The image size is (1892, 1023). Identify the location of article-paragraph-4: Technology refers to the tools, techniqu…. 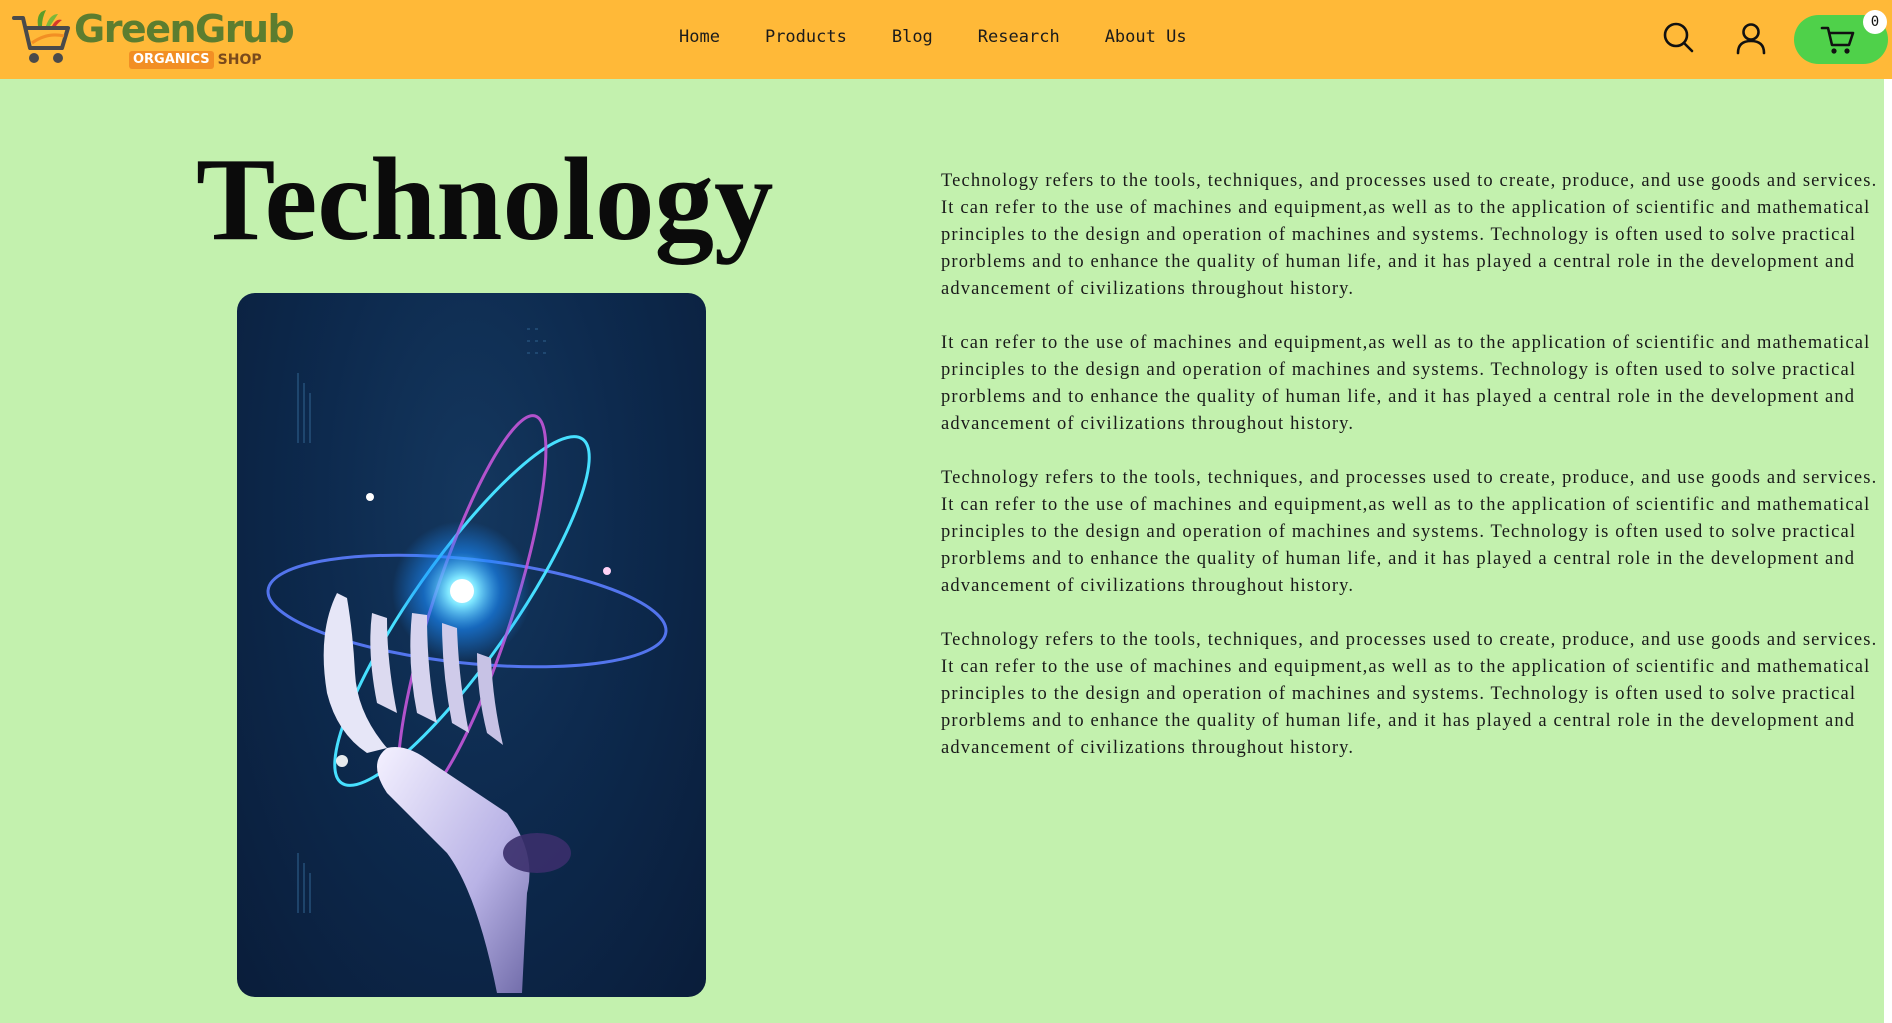
(1409, 694).